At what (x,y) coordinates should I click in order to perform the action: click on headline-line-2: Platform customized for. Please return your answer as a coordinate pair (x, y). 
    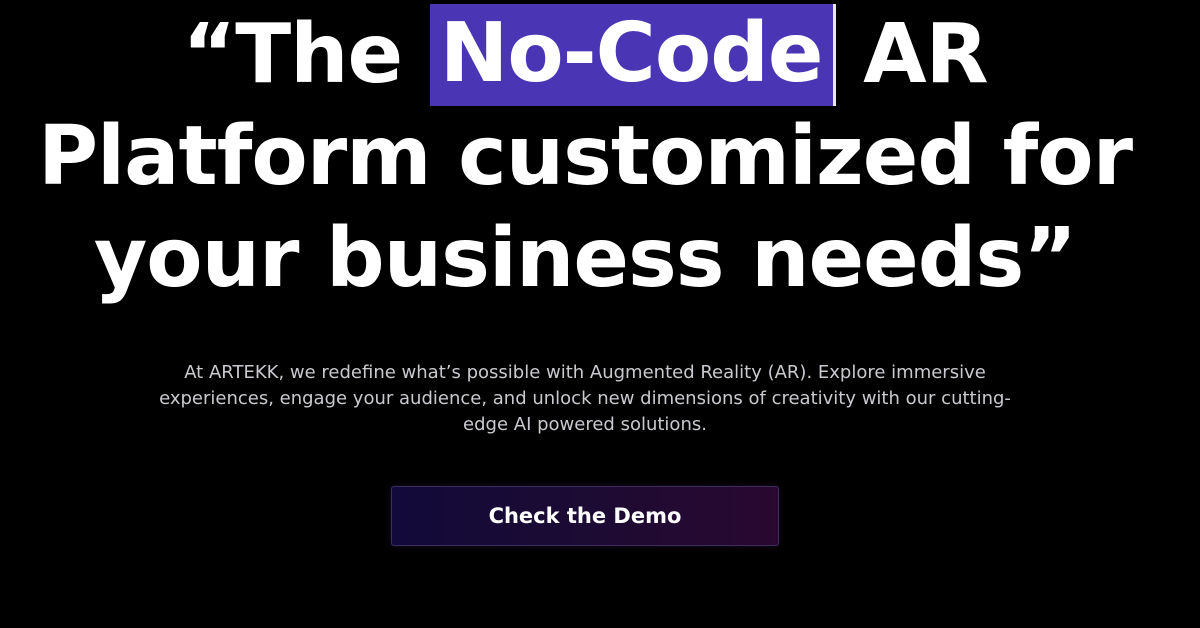
    Looking at the image, I should click on (585, 156).